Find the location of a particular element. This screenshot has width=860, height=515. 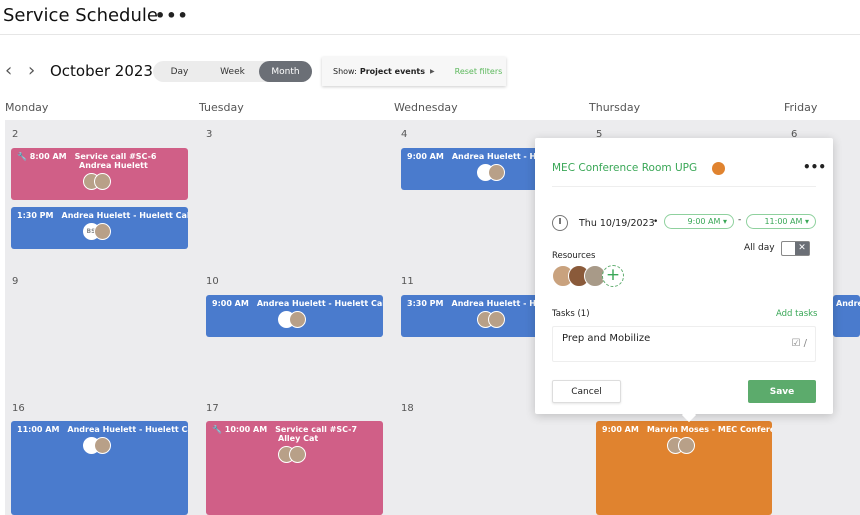

task-name: Prep and Mobilize is located at coordinates (606, 338).